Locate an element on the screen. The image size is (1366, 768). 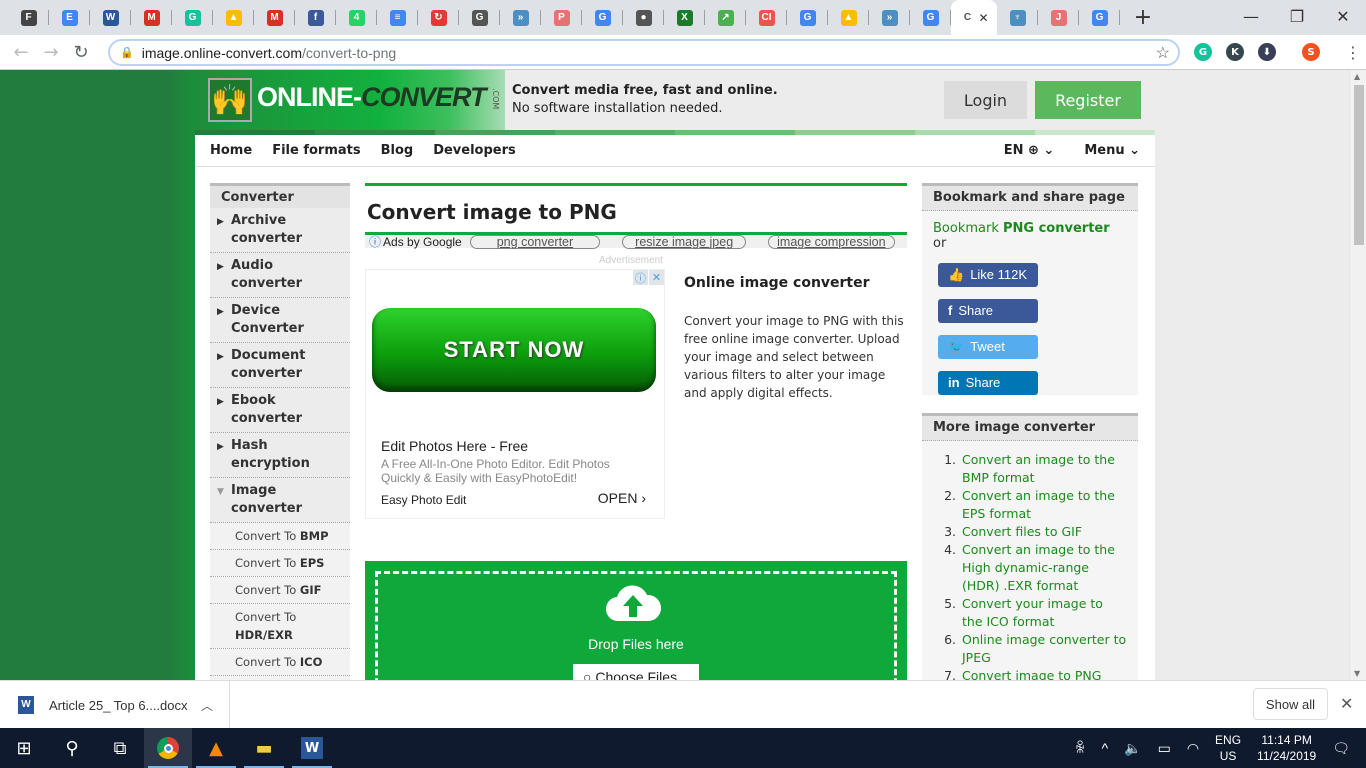
nav-home: Home is located at coordinates (223, 150).